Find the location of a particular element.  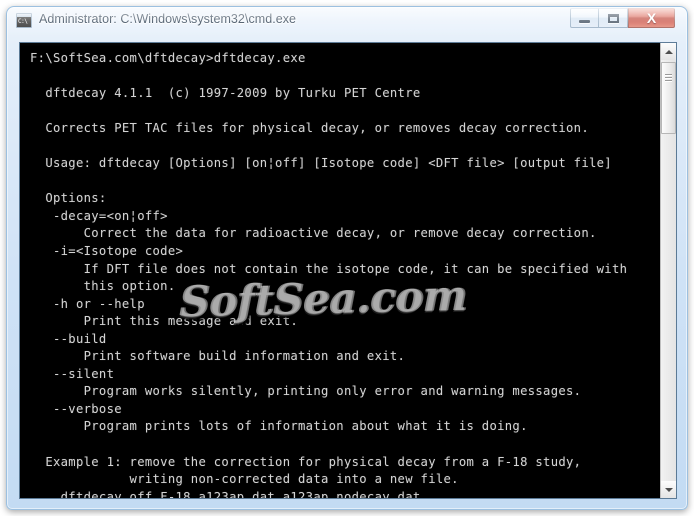

close-button: X is located at coordinates (651, 18).